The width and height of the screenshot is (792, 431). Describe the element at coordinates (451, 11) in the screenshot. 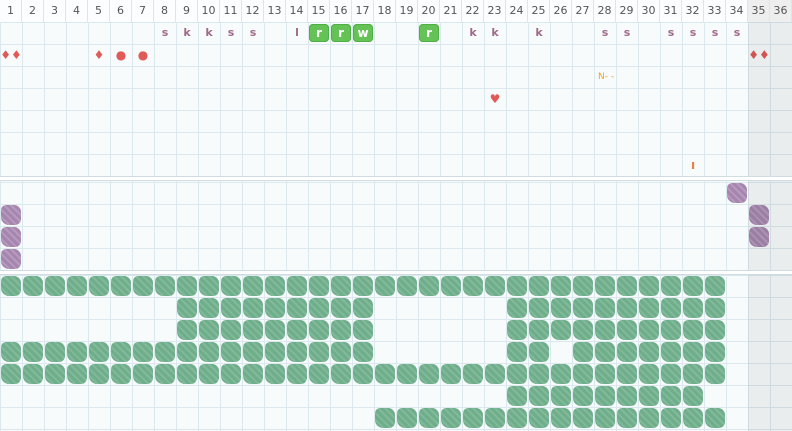

I see `column-header-21: 21` at that location.